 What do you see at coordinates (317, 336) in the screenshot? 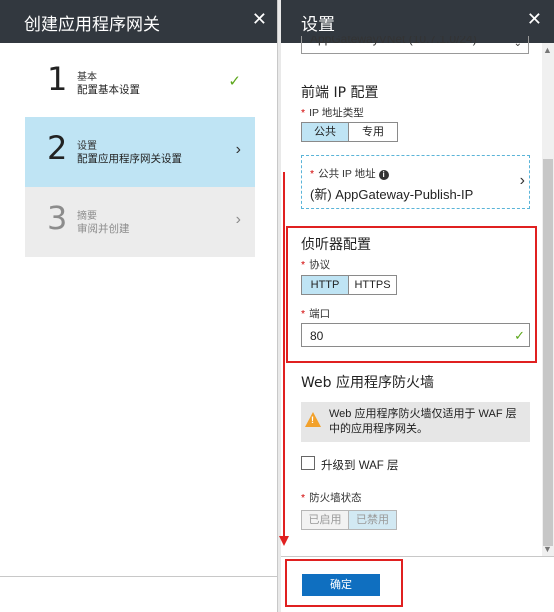
I see `port-value: 80` at bounding box center [317, 336].